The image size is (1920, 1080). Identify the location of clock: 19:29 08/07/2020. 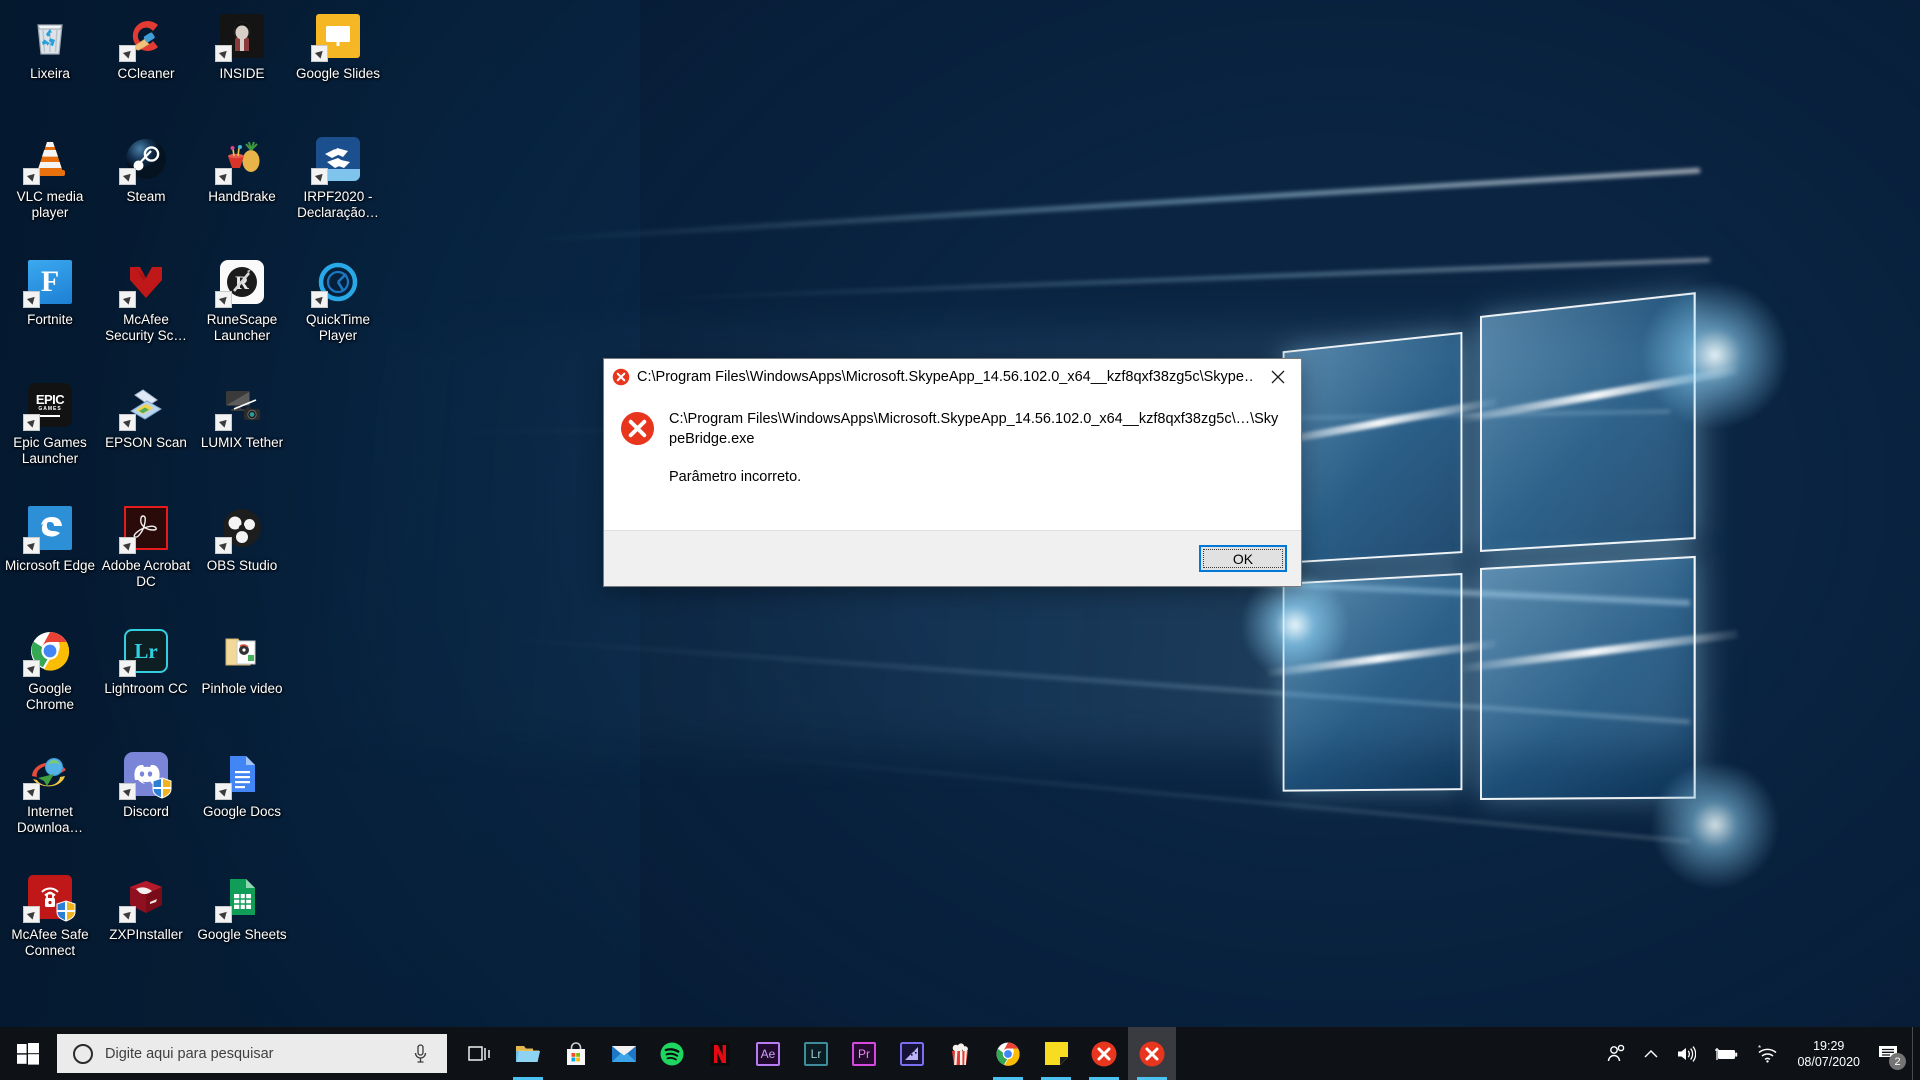
(1830, 1053).